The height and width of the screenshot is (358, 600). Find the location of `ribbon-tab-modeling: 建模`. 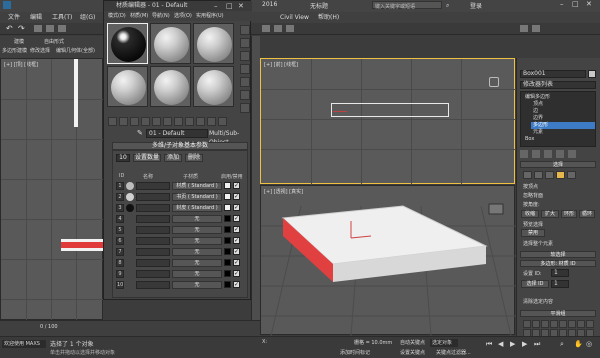

ribbon-tab-modeling: 建模 is located at coordinates (19, 41).